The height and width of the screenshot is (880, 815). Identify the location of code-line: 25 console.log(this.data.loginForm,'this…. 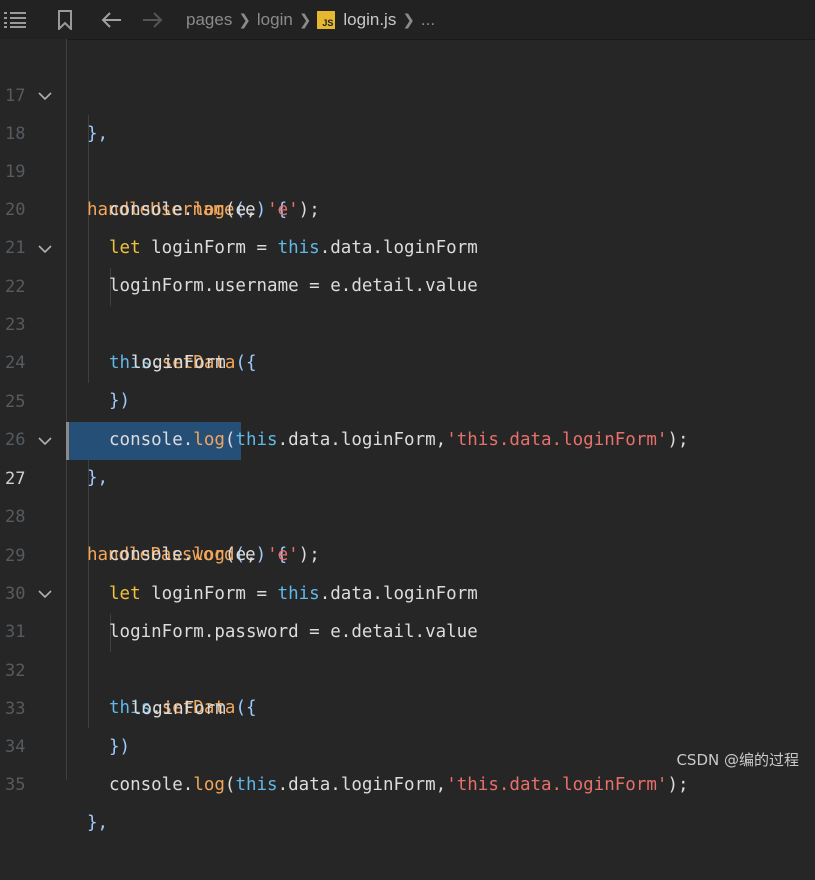
(407, 397).